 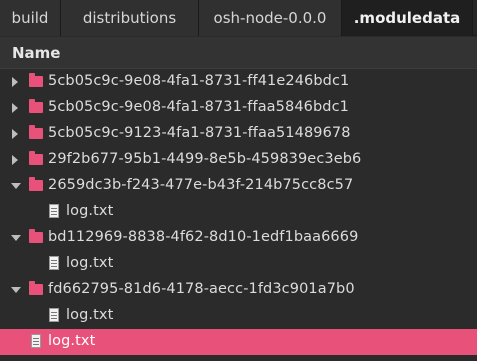 I want to click on tree-row-label: fd662795-81d6-4178-aecc-1fd3c901a7b0, so click(x=201, y=289).